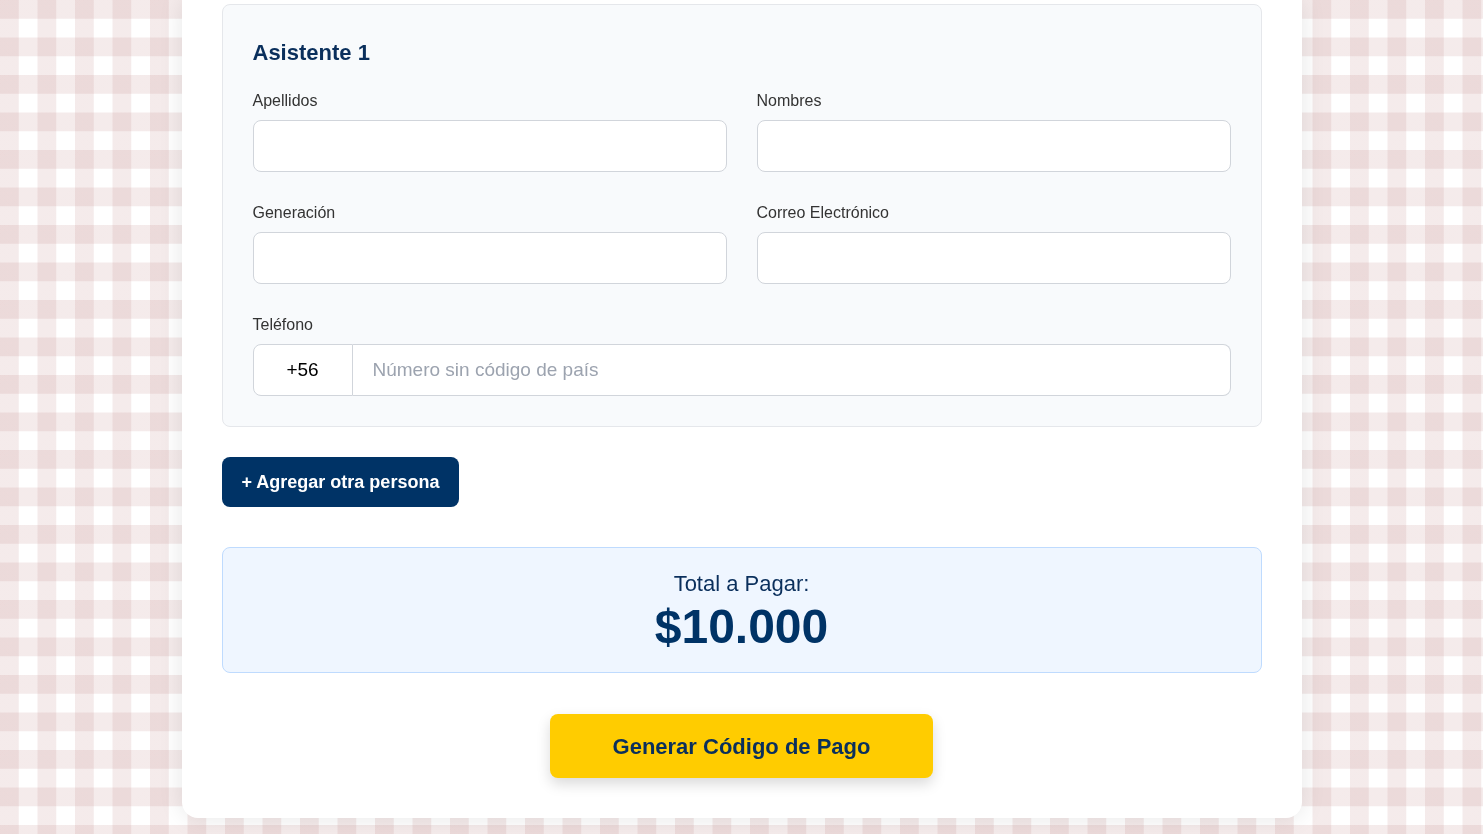 This screenshot has width=1483, height=834. I want to click on field-label: Apellidos, so click(285, 101).